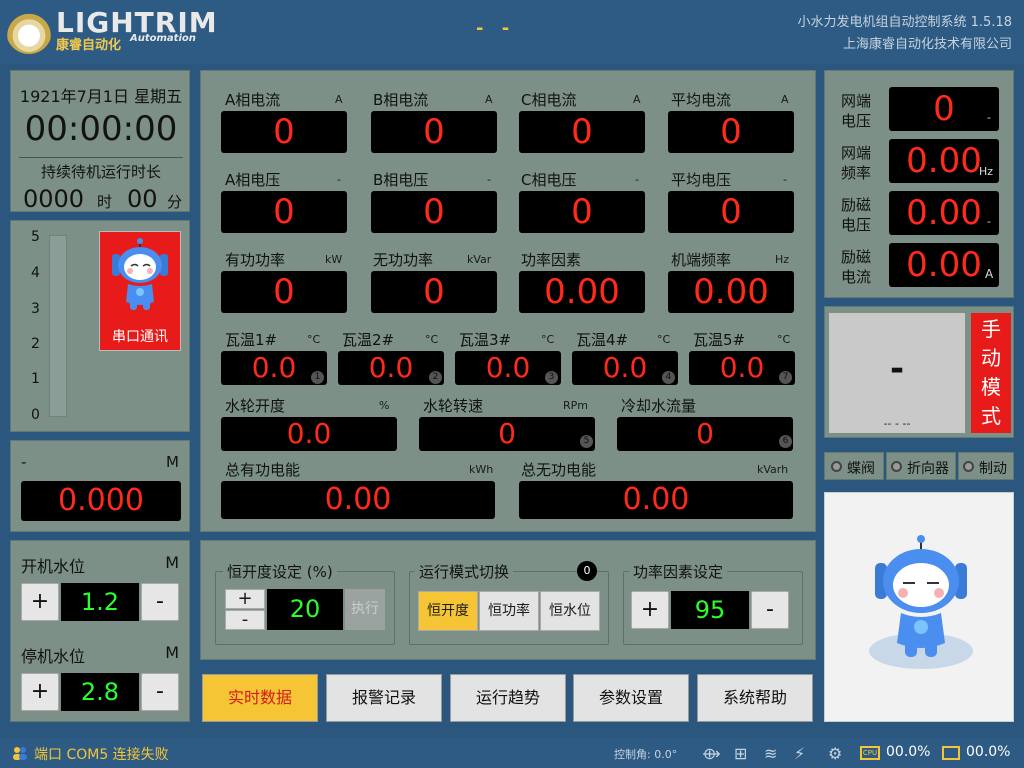 This screenshot has width=1024, height=768. Describe the element at coordinates (284, 132) in the screenshot. I see `a-current-display: 0` at that location.